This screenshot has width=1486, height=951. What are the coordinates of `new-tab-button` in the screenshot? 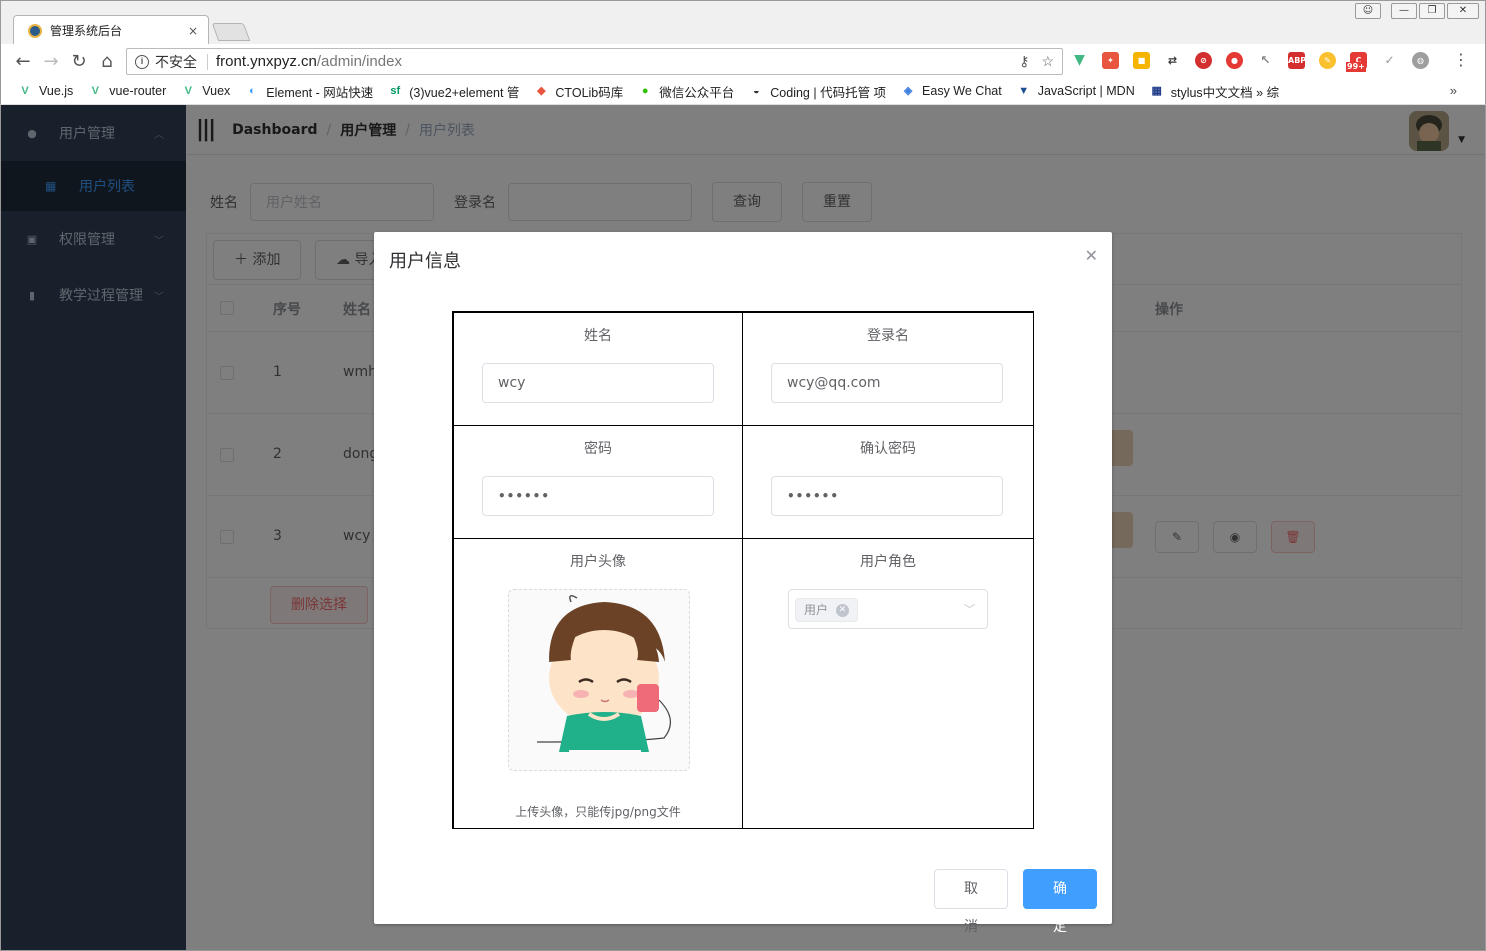 It's located at (231, 32).